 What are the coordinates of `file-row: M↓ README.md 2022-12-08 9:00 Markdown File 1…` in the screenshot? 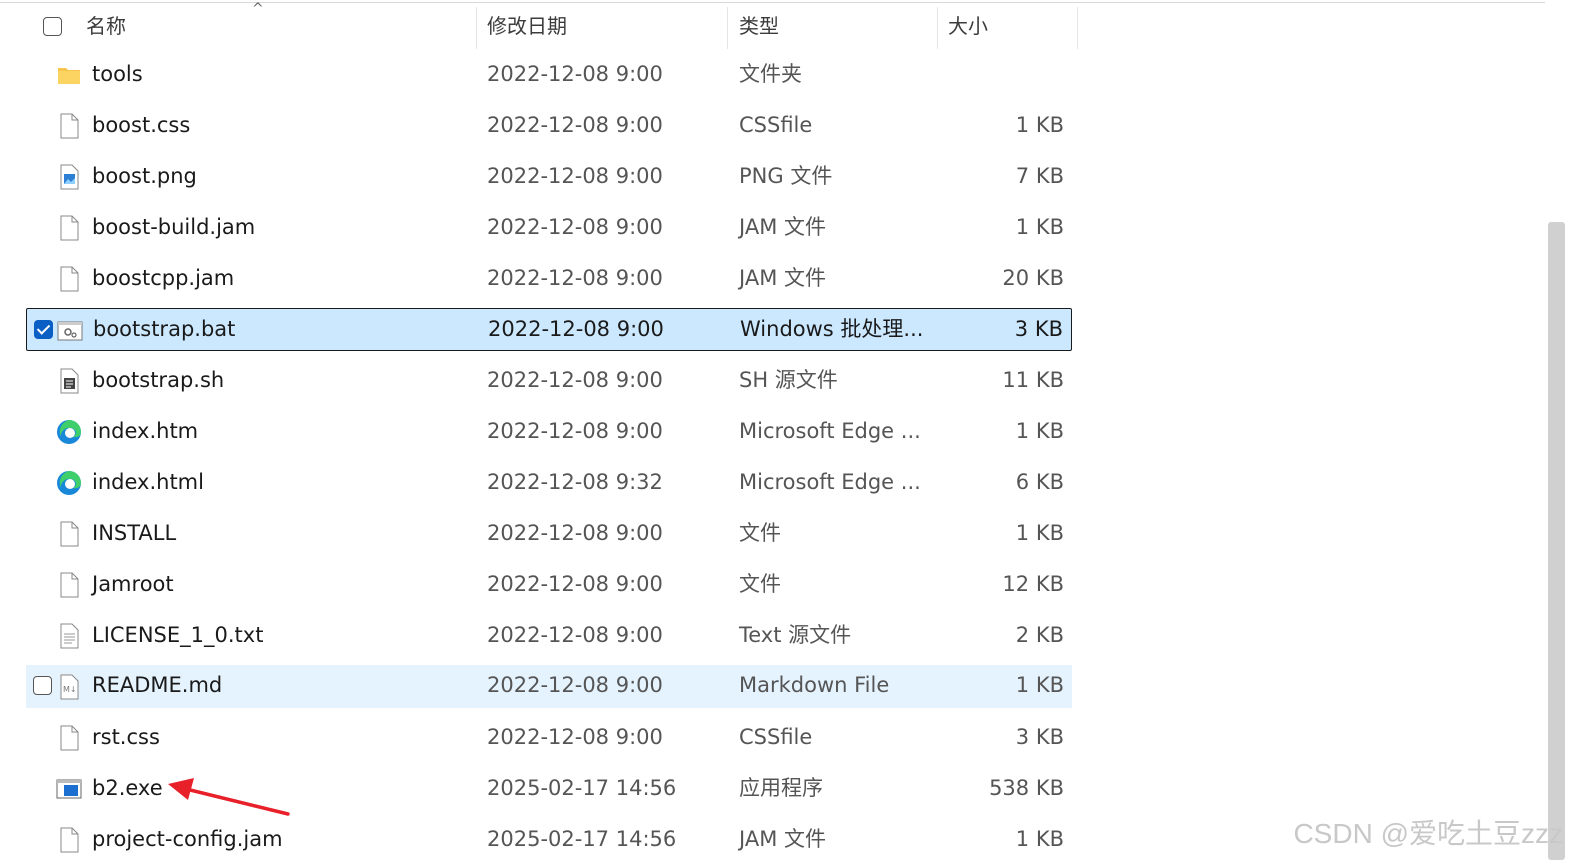 It's located at (549, 686).